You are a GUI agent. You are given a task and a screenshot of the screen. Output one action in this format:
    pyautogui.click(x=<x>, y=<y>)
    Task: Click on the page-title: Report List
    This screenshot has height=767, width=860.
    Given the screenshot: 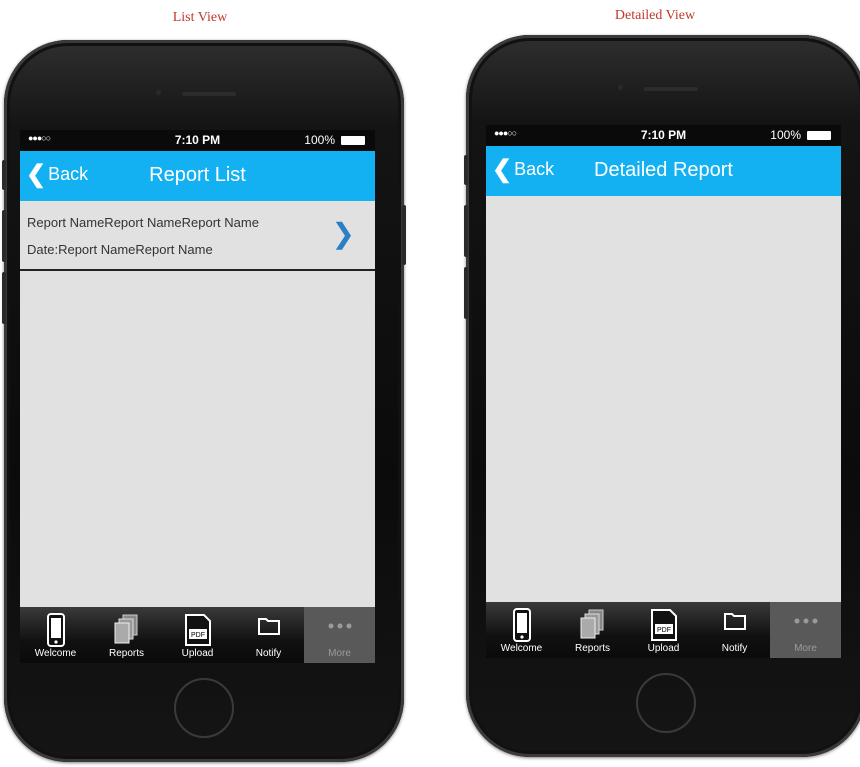 What is the action you would take?
    pyautogui.click(x=197, y=175)
    